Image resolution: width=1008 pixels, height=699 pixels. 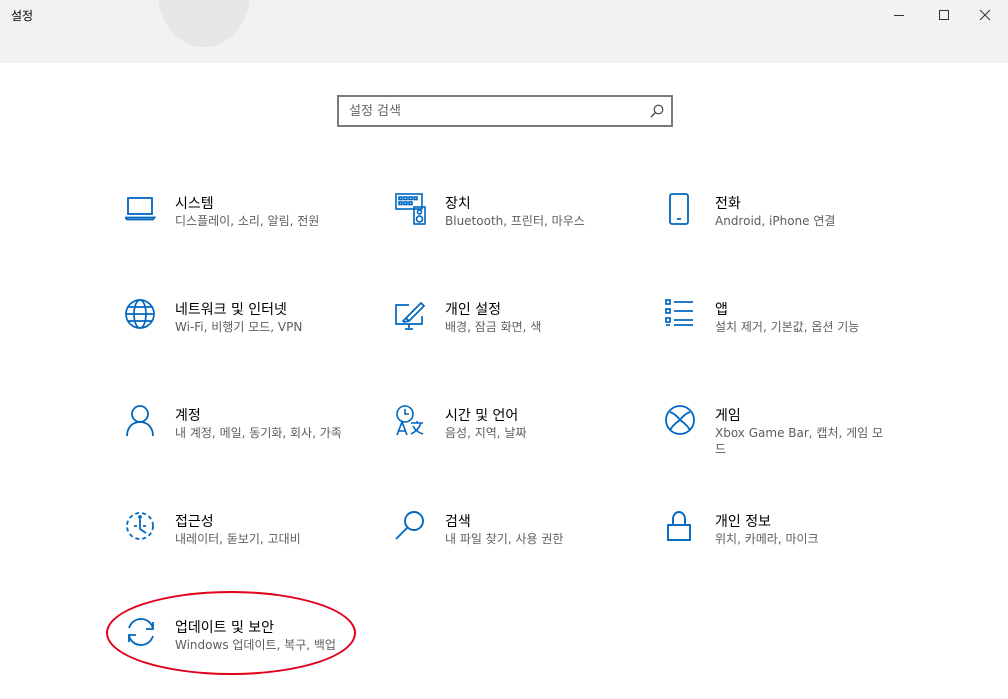 I want to click on tile-description: Android, iPhone 연결, so click(x=775, y=221).